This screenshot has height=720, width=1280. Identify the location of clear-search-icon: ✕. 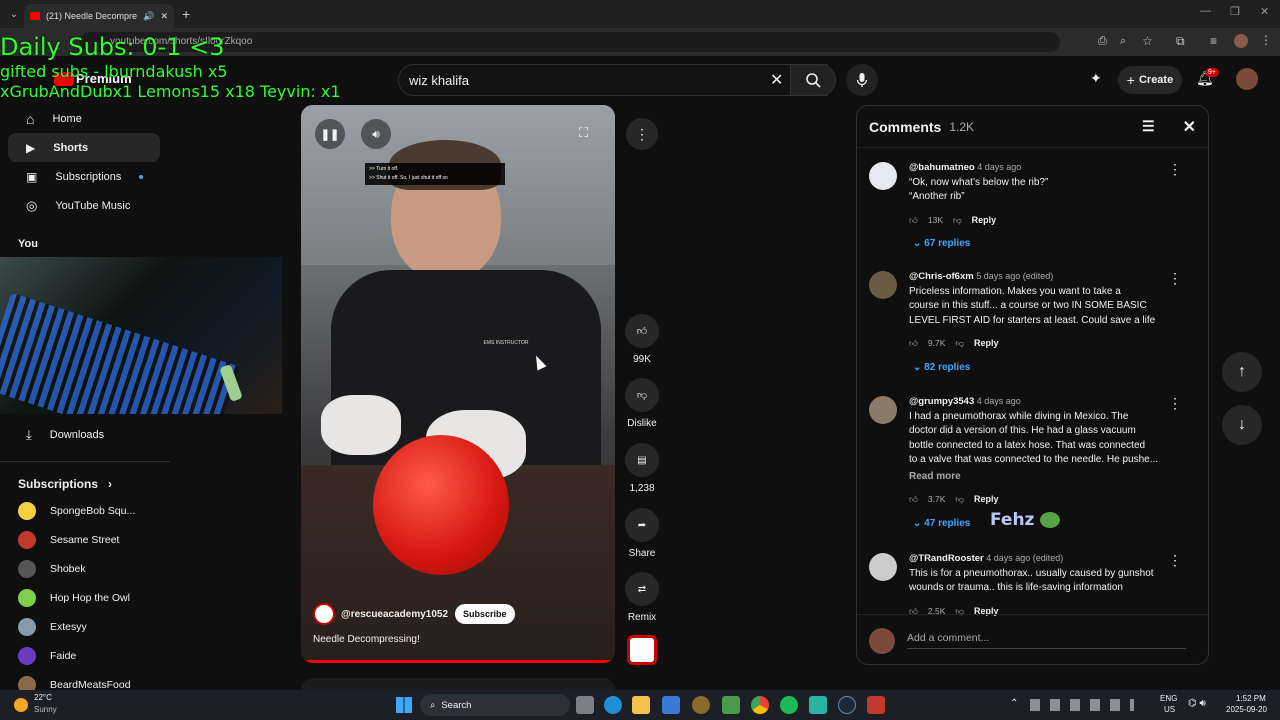
(776, 80).